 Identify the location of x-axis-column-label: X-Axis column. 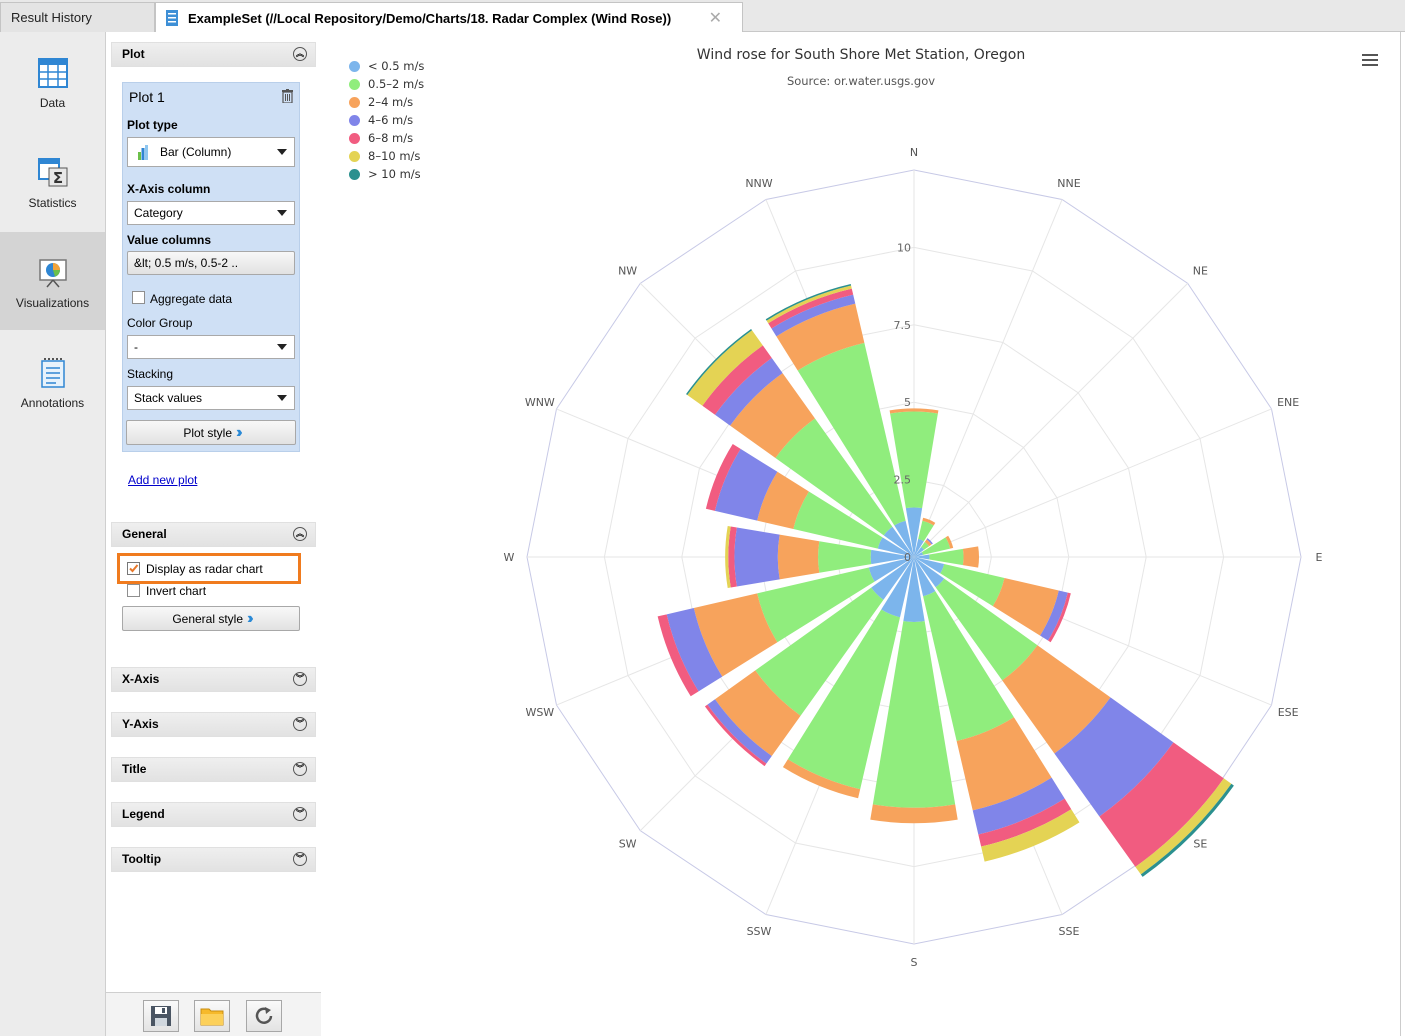
(169, 189).